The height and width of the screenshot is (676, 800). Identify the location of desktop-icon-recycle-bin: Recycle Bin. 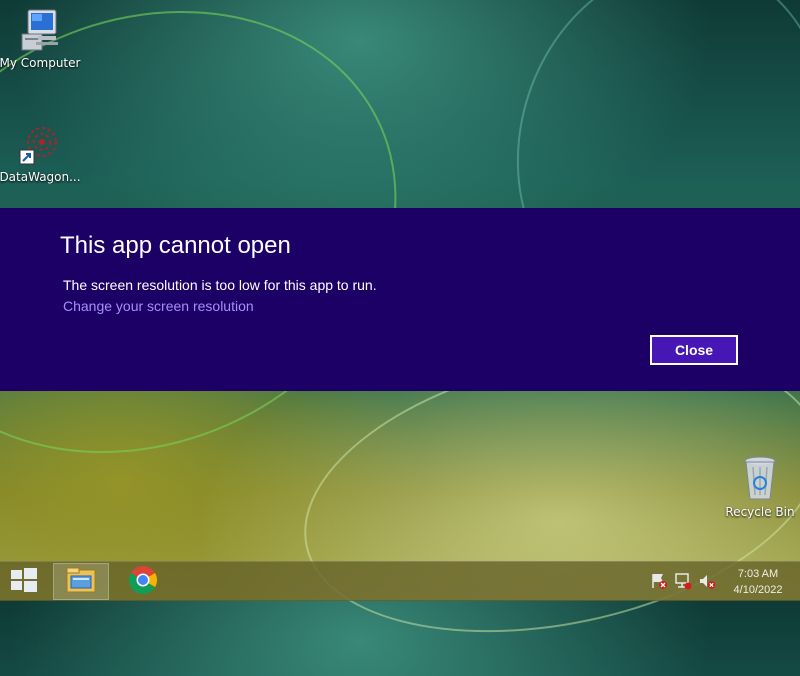
(759, 487).